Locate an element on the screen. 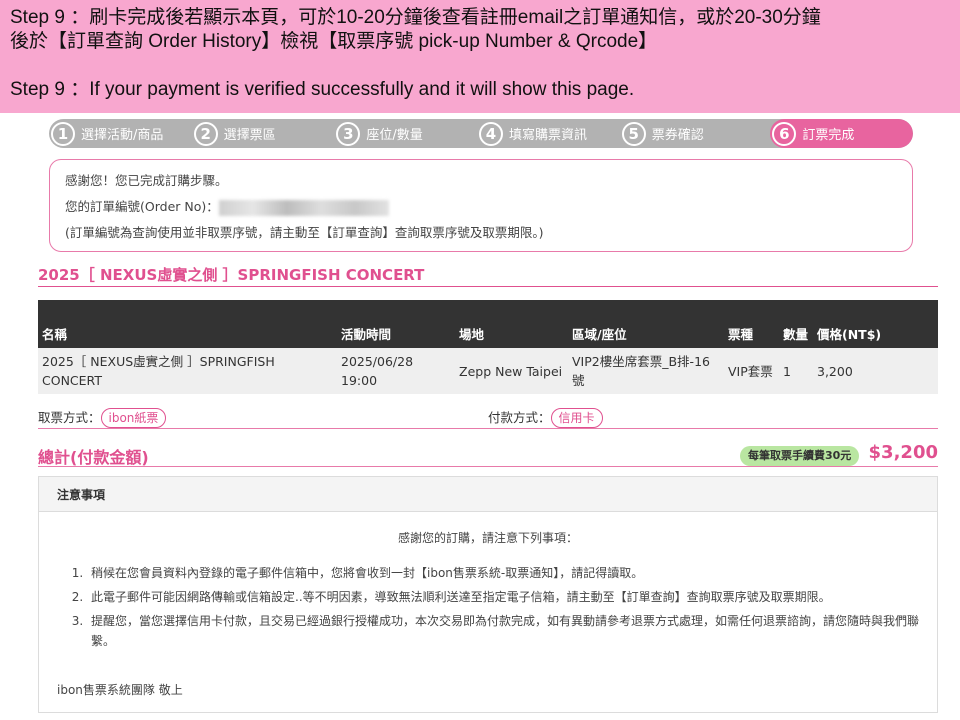  cell-price: 3,200 is located at coordinates (875, 371).